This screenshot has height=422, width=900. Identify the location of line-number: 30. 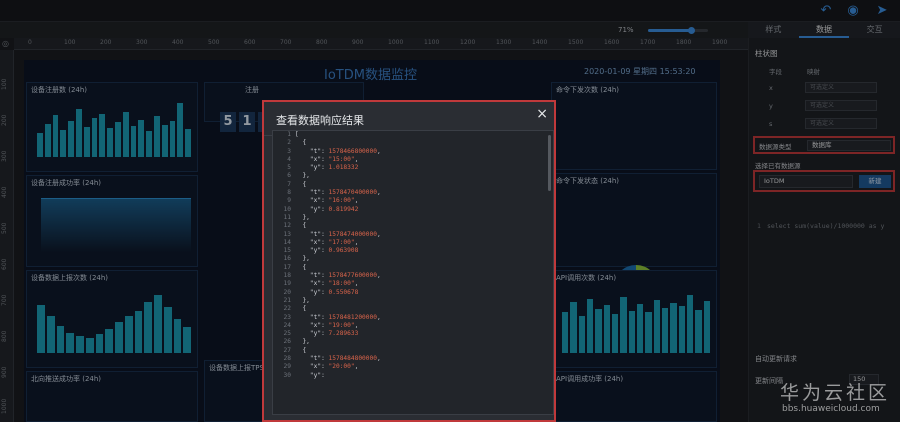
(287, 375).